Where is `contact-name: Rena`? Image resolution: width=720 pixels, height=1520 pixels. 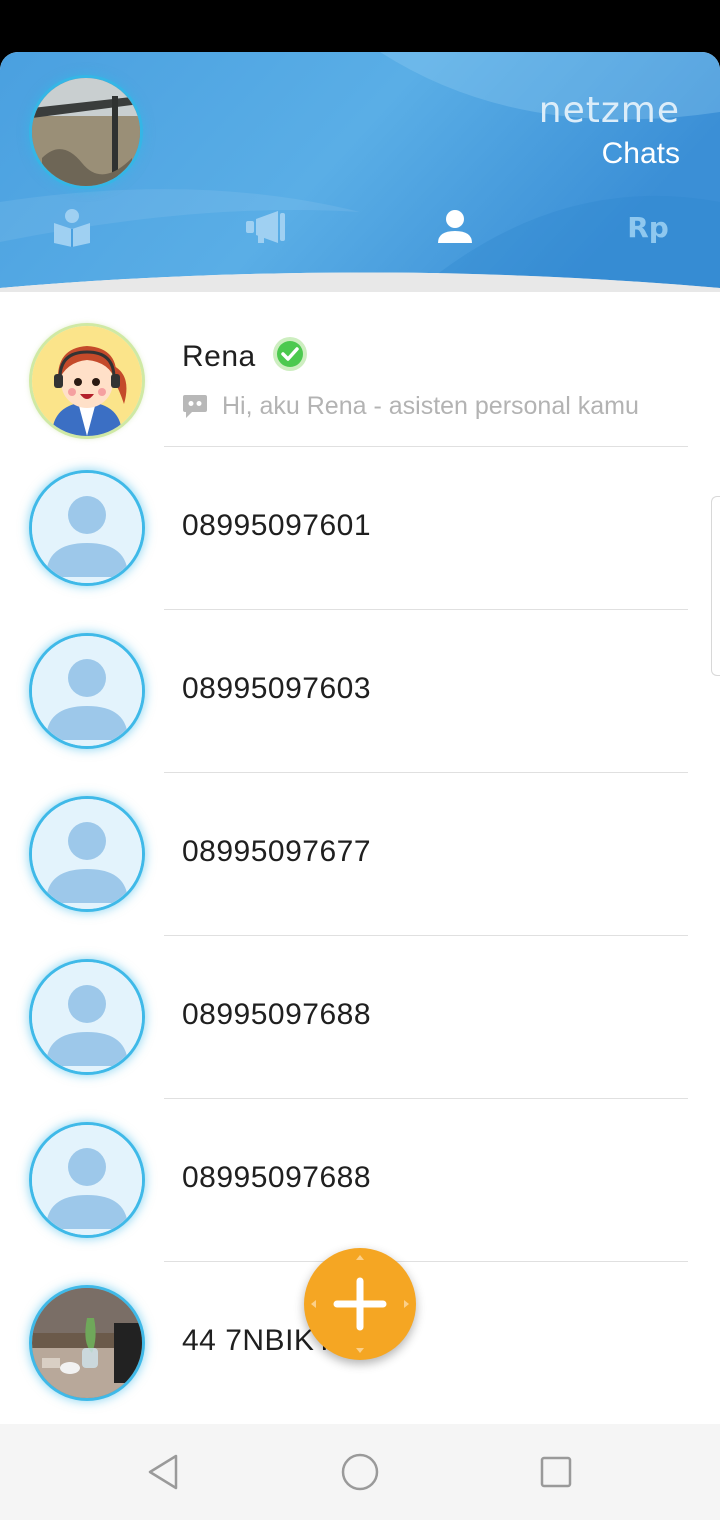 contact-name: Rena is located at coordinates (219, 356).